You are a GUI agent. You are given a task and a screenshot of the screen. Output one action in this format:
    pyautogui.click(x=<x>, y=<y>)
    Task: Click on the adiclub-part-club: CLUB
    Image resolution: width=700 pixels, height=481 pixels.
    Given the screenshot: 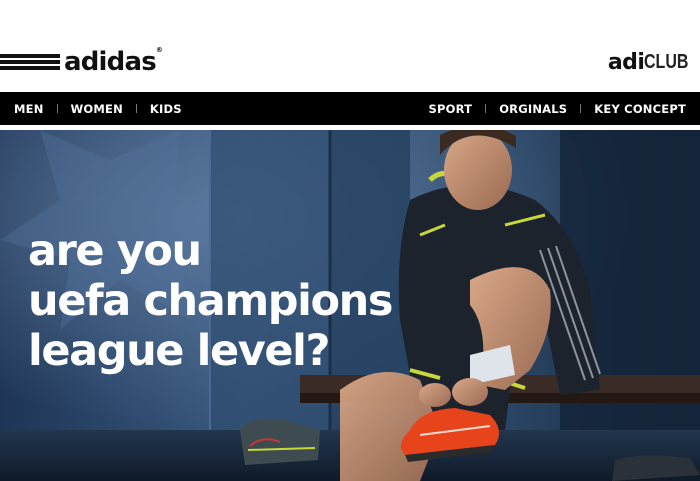 What is the action you would take?
    pyautogui.click(x=666, y=61)
    